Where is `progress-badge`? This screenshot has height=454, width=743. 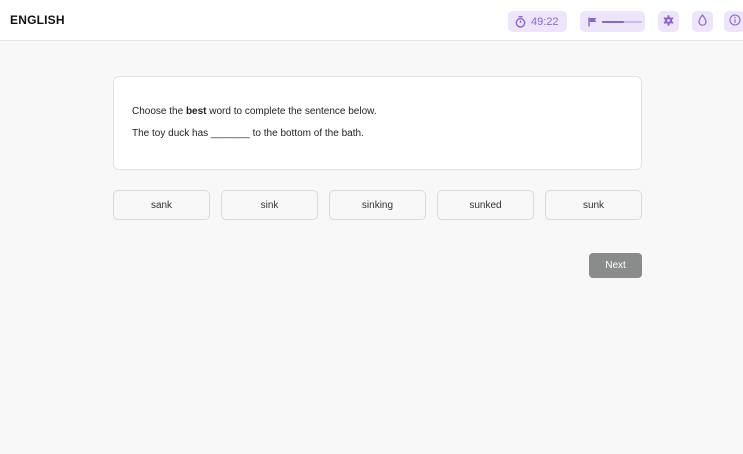 progress-badge is located at coordinates (612, 21).